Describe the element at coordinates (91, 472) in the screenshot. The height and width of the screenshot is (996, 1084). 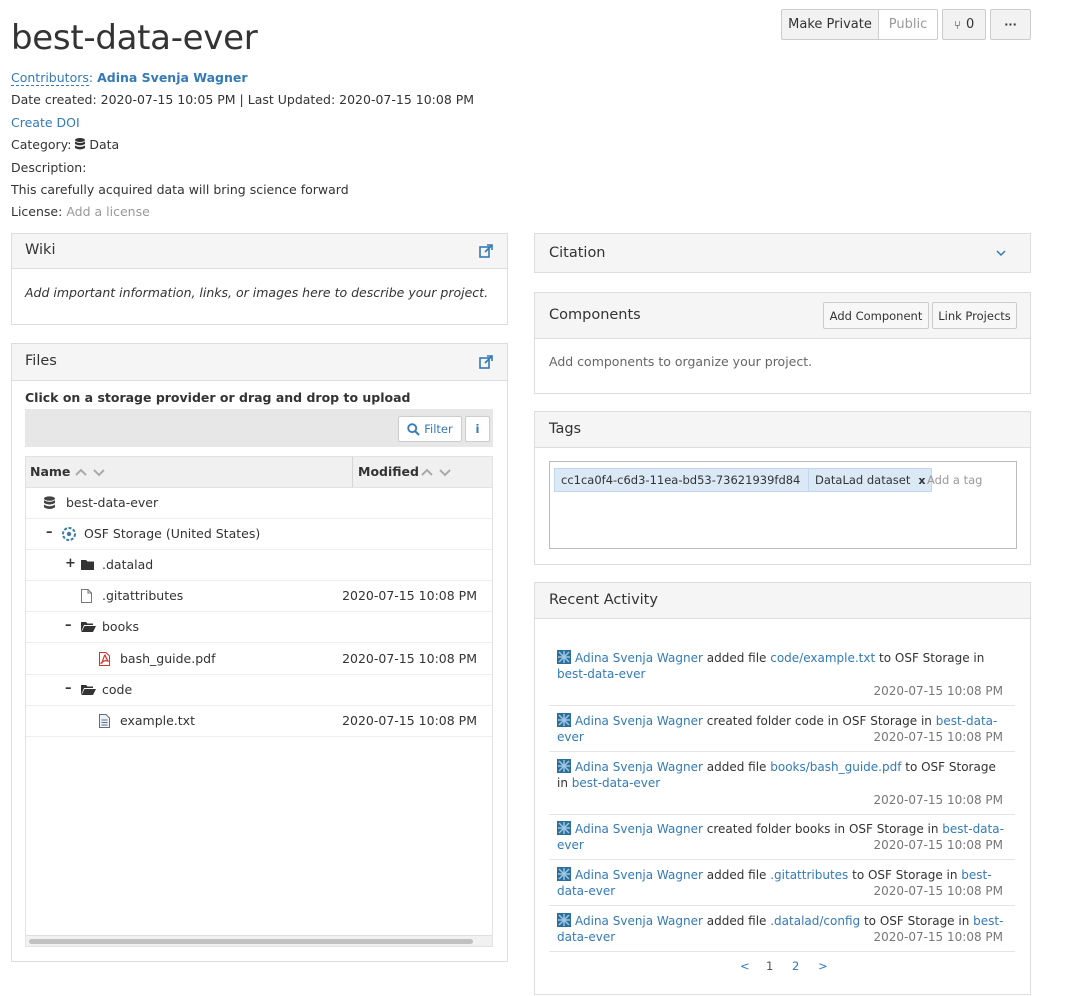
I see `sort-name-icon` at that location.